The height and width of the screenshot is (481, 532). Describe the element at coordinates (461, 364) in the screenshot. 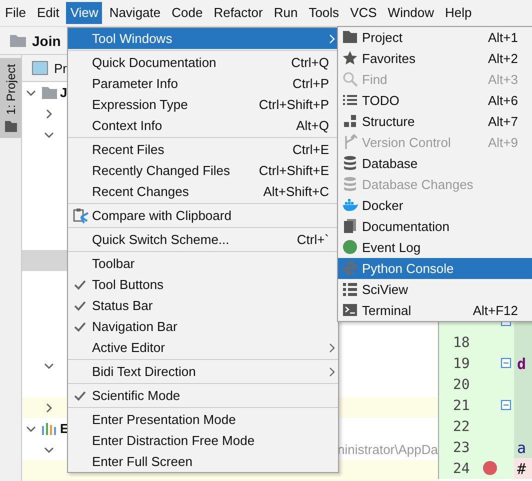

I see `line-number: 19` at that location.